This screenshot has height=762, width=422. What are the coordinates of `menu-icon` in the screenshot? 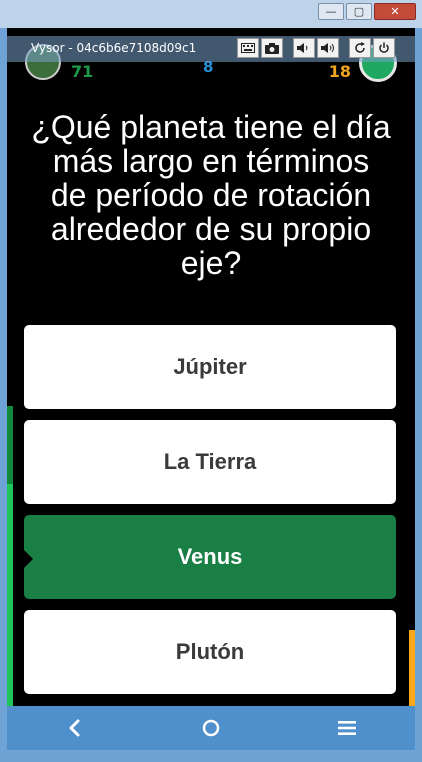 It's located at (347, 728).